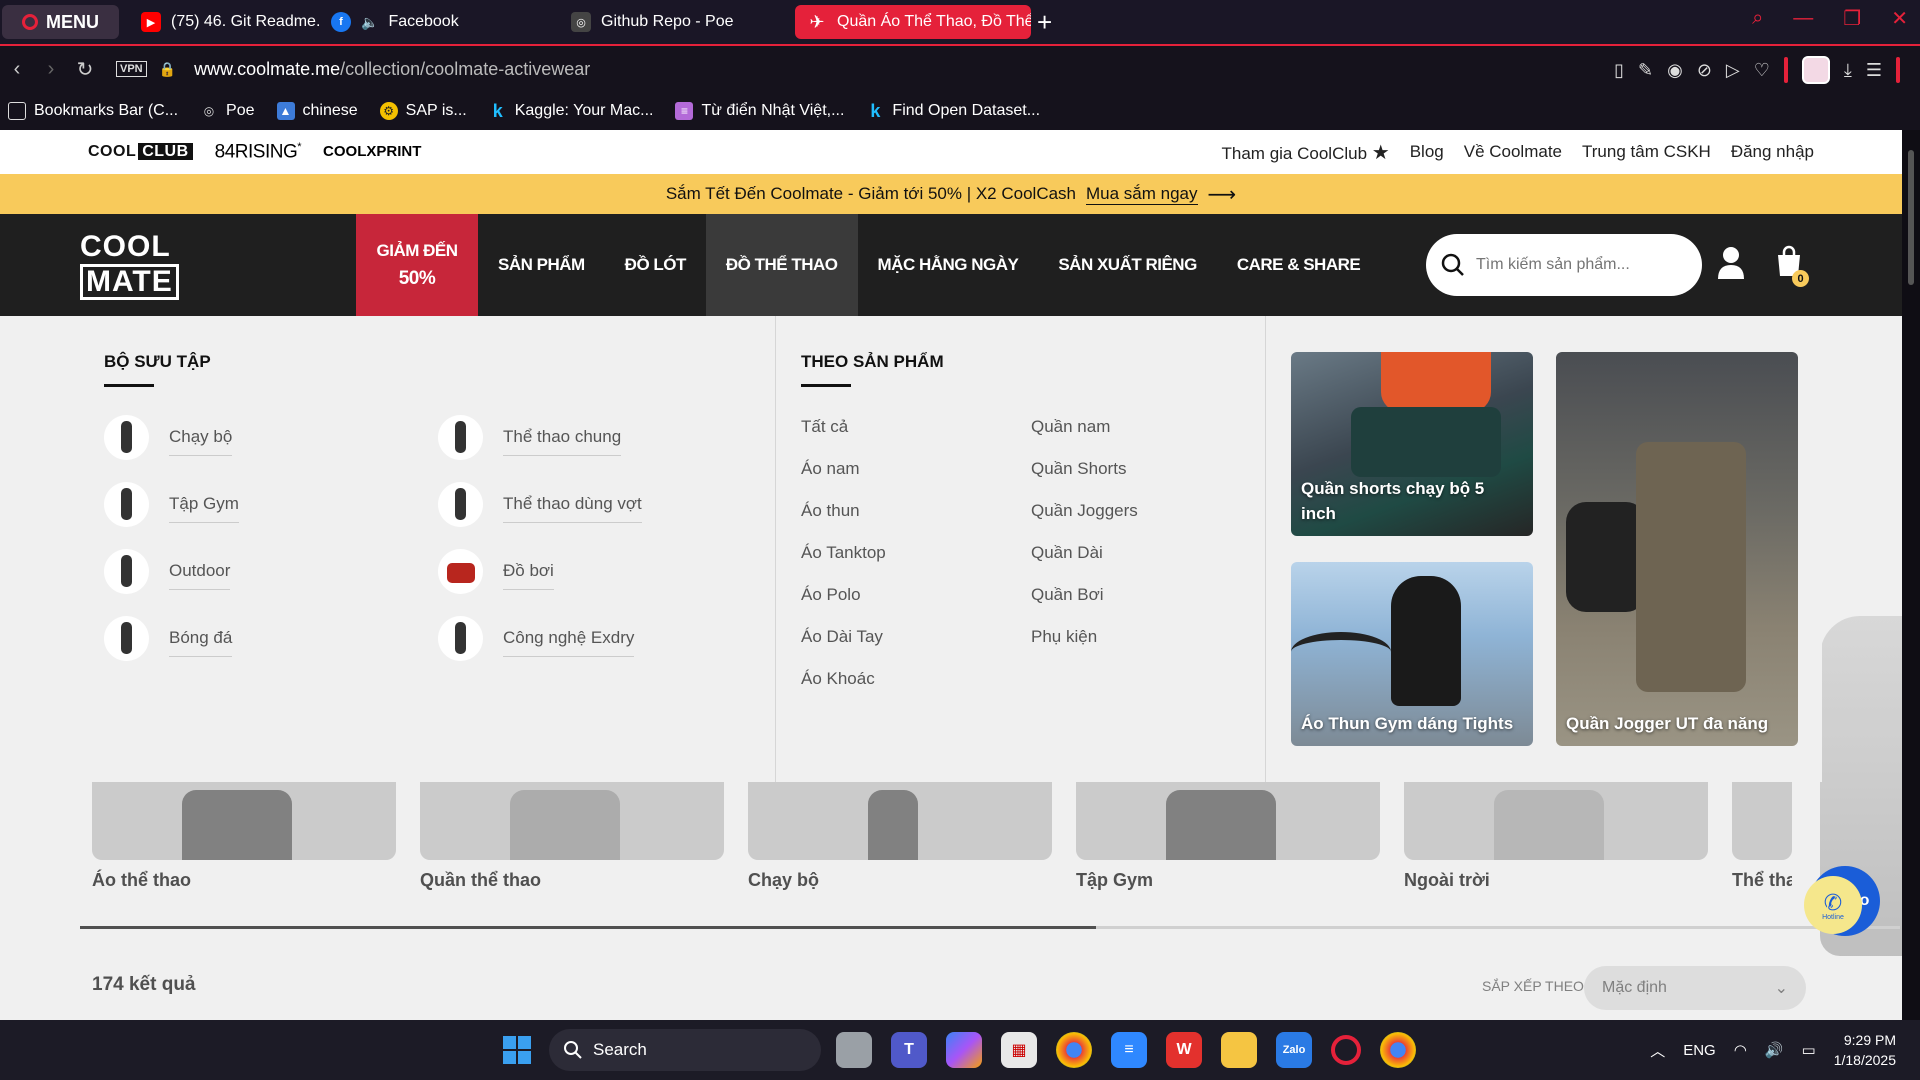 The image size is (1920, 1080). Describe the element at coordinates (1803, 18) in the screenshot. I see `minimize-button: —` at that location.